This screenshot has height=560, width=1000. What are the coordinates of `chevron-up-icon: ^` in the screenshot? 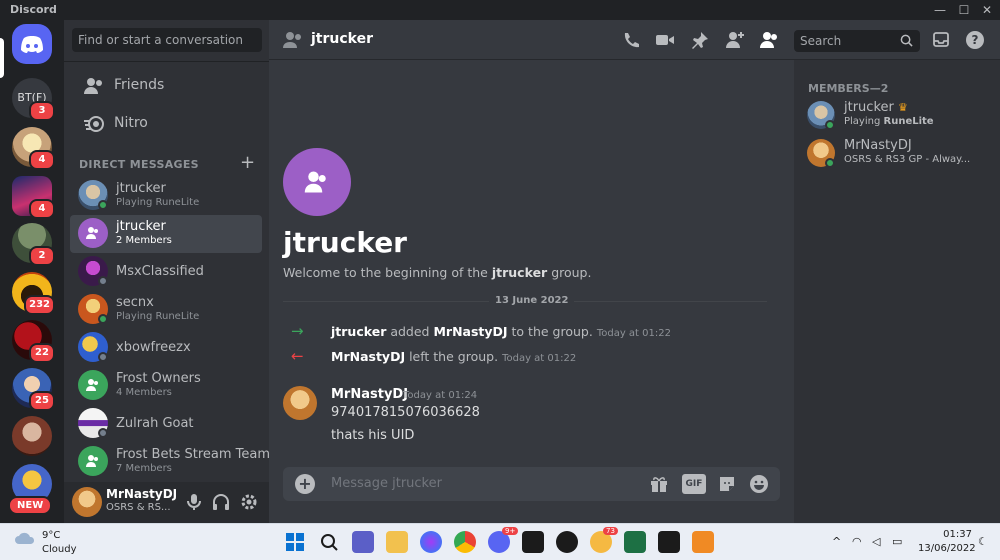 It's located at (836, 541).